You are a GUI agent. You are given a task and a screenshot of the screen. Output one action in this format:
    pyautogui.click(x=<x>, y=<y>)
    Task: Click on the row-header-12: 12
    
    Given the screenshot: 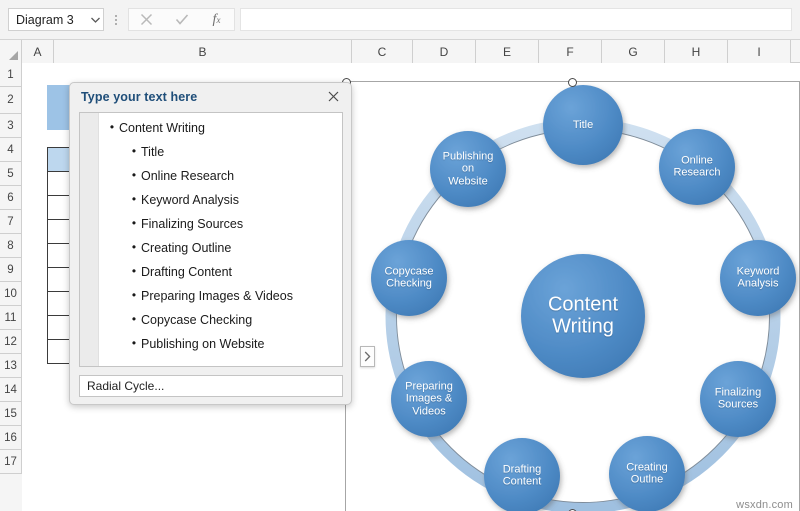 What is the action you would take?
    pyautogui.click(x=11, y=342)
    